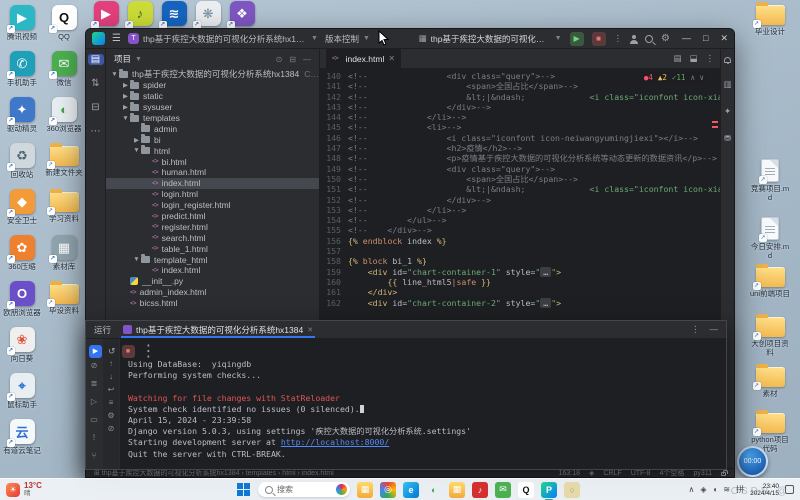 This screenshot has width=800, height=500. What do you see at coordinates (520, 169) in the screenshot?
I see `code-line: 149 <!-- <div class="query">-->` at bounding box center [520, 169].